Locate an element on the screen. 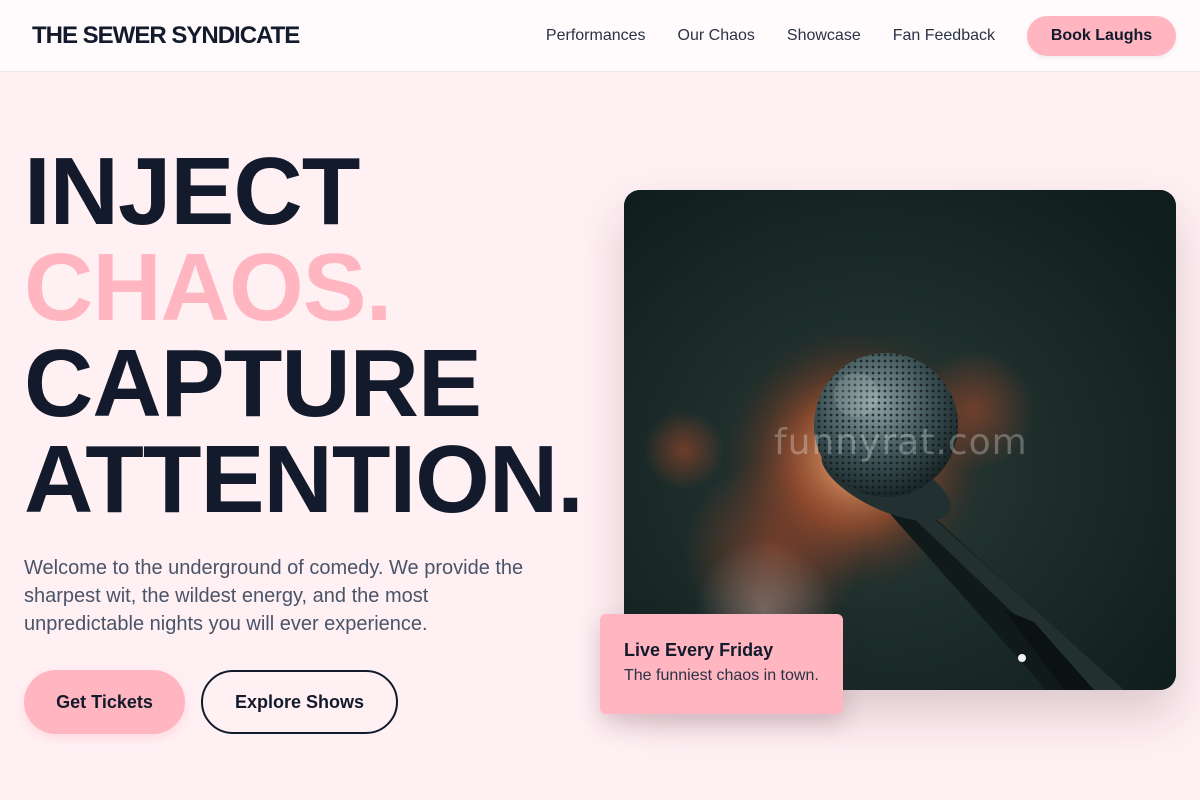 This screenshot has height=800, width=1200. hero-line-attention: ATTENTION. is located at coordinates (304, 479).